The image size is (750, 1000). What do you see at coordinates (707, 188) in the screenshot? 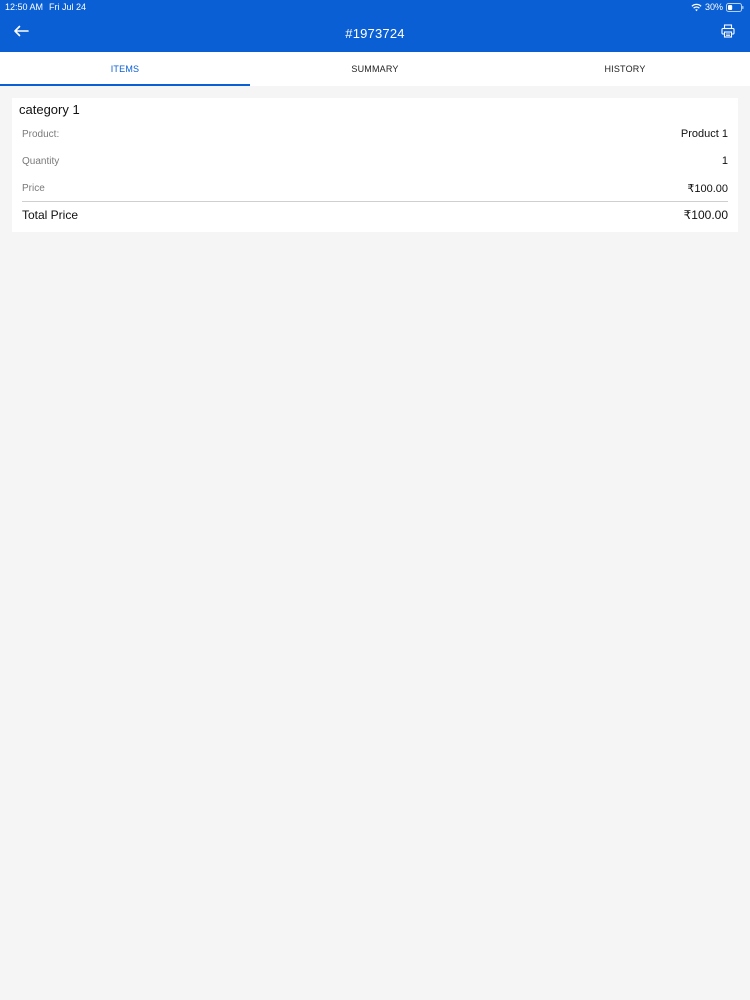
I see `price-value: ₹100.00` at bounding box center [707, 188].